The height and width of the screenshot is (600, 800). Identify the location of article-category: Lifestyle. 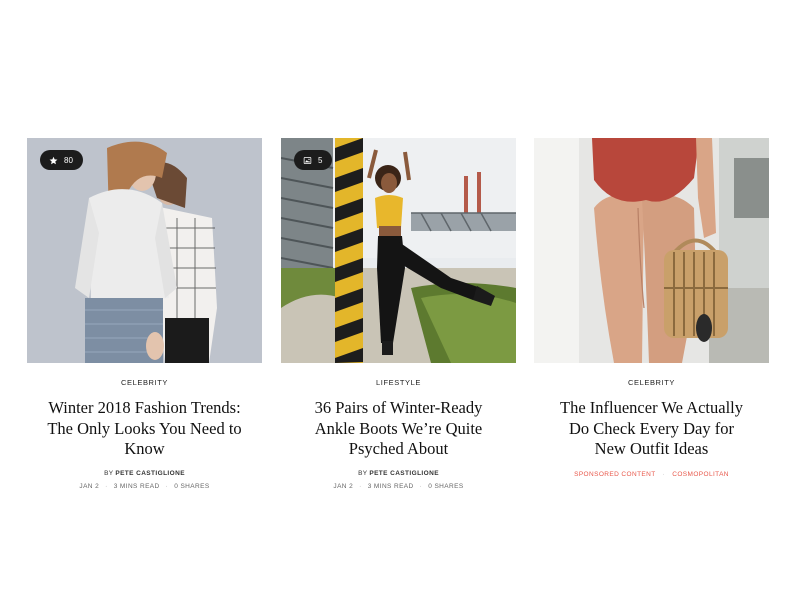
(398, 382).